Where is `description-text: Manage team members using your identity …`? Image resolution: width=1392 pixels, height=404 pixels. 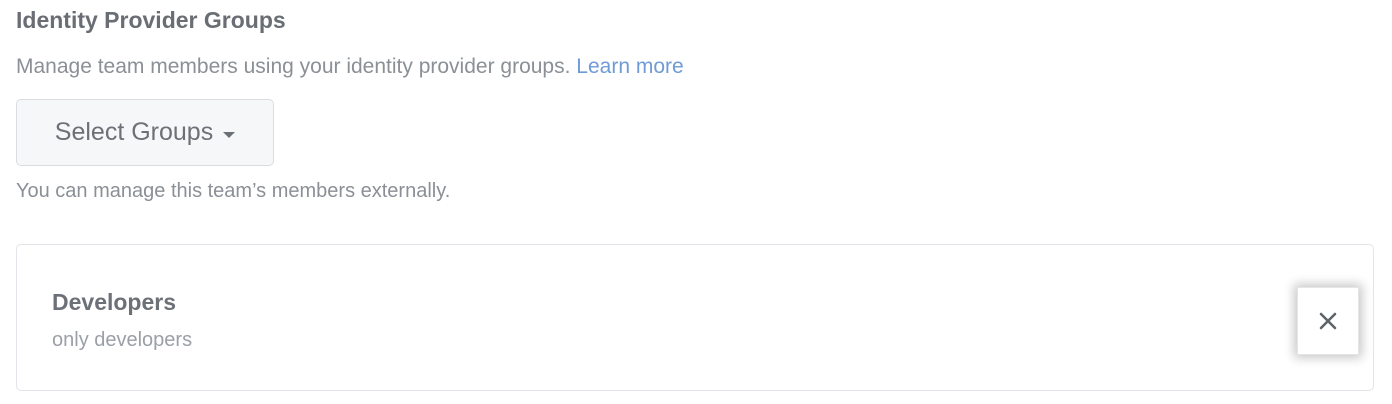 description-text: Manage team members using your identity … is located at coordinates (293, 66).